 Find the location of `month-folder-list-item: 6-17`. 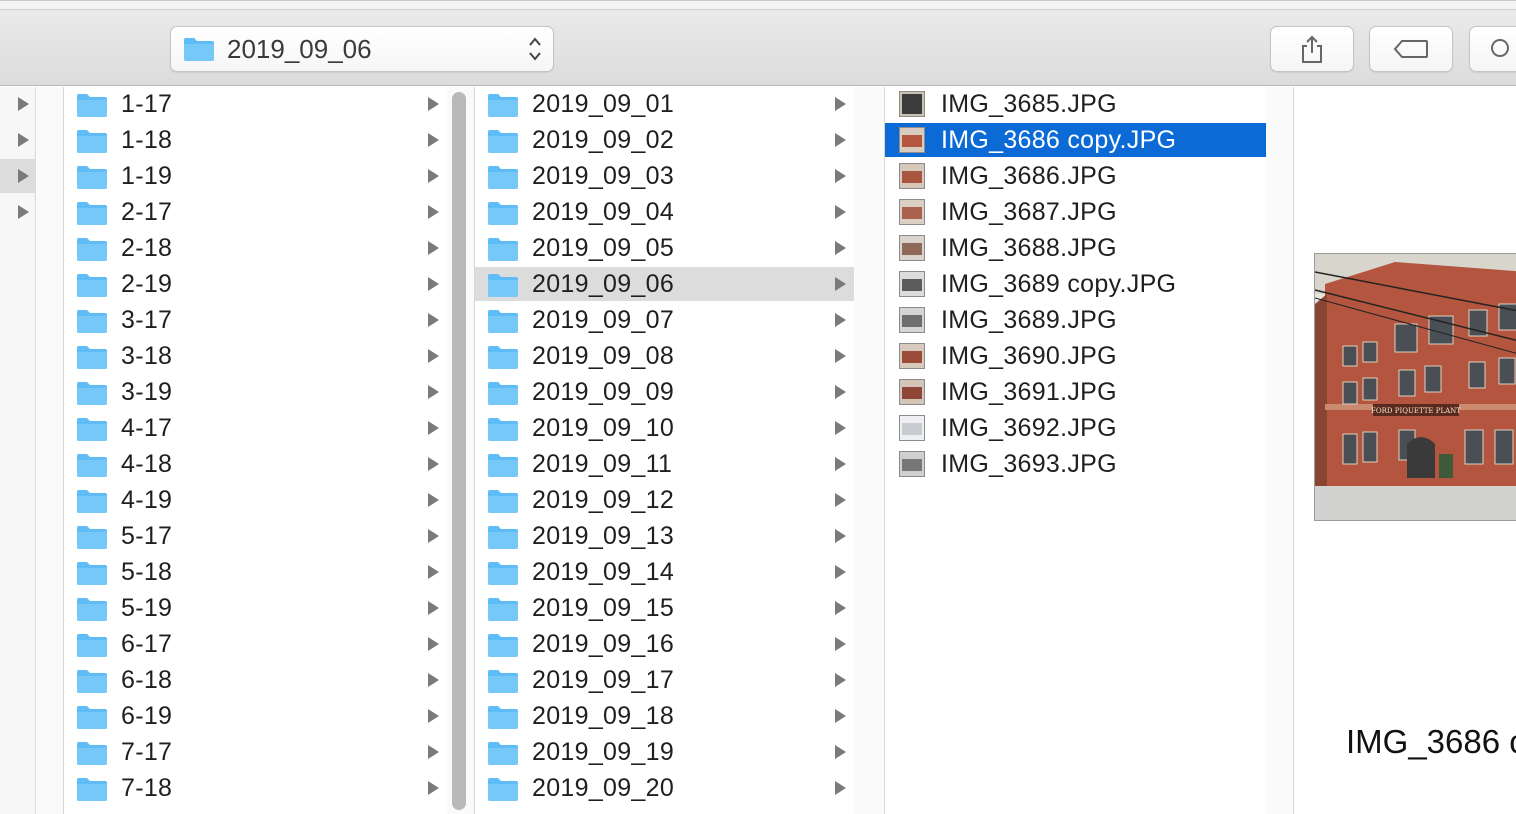

month-folder-list-item: 6-17 is located at coordinates (255, 644).